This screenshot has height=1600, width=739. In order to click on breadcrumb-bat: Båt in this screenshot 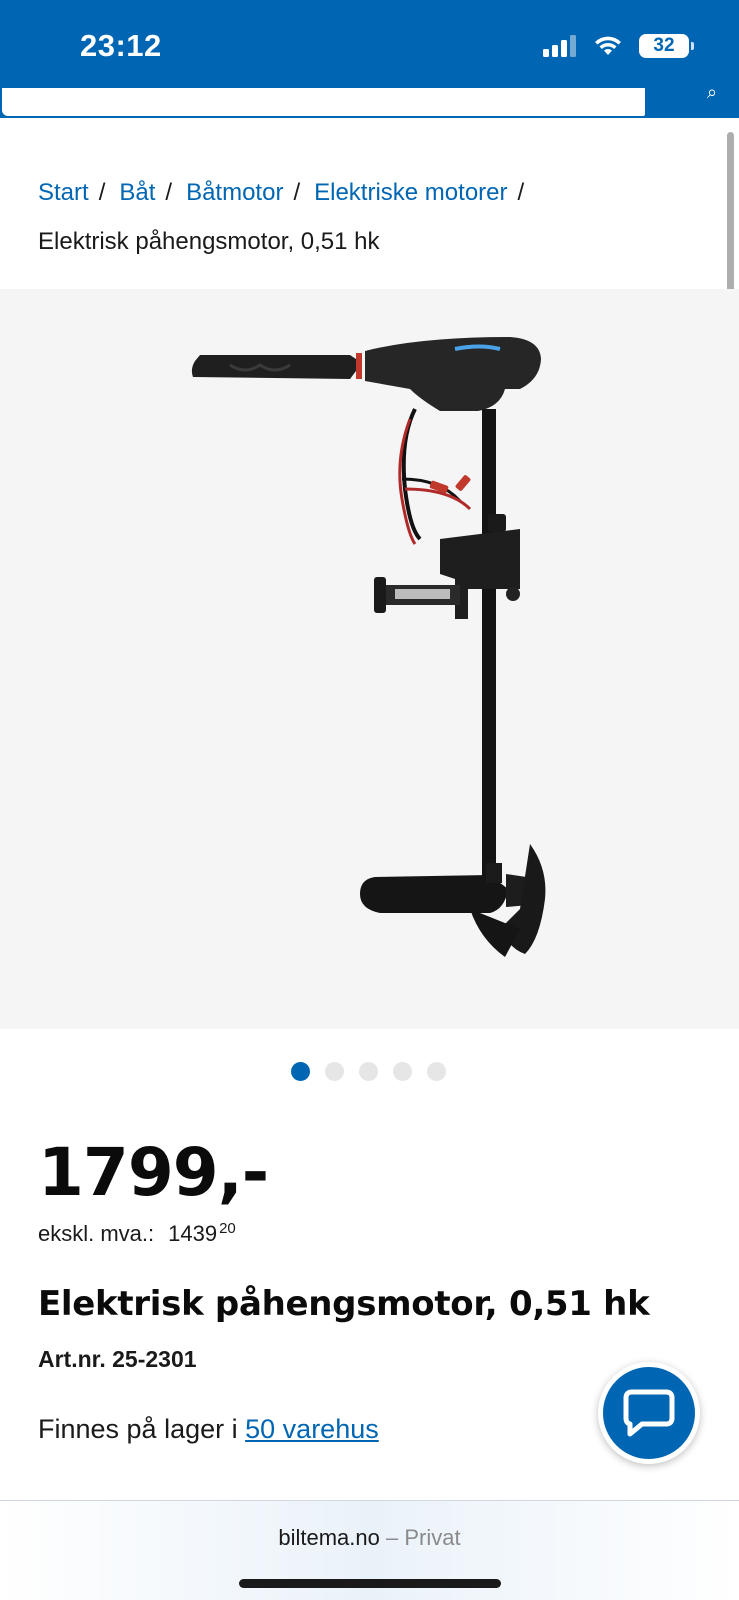, I will do `click(137, 192)`.